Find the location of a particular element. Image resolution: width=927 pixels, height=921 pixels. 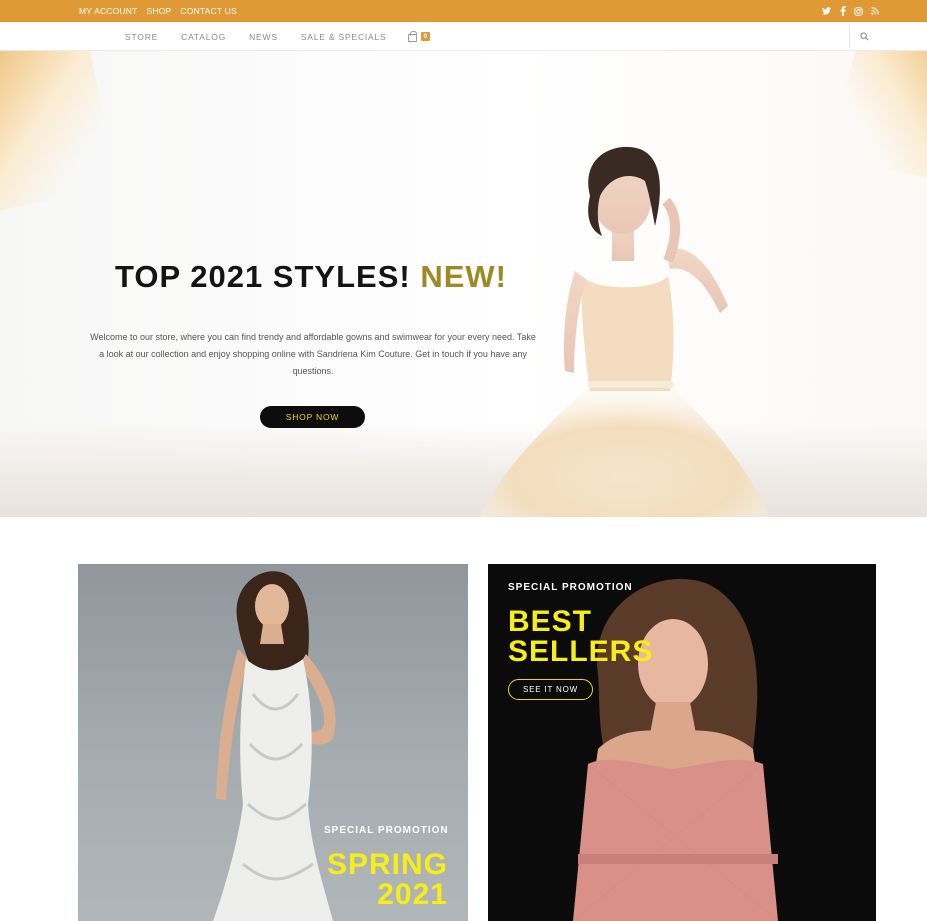

hero-title-accent: NEW! is located at coordinates (463, 276).